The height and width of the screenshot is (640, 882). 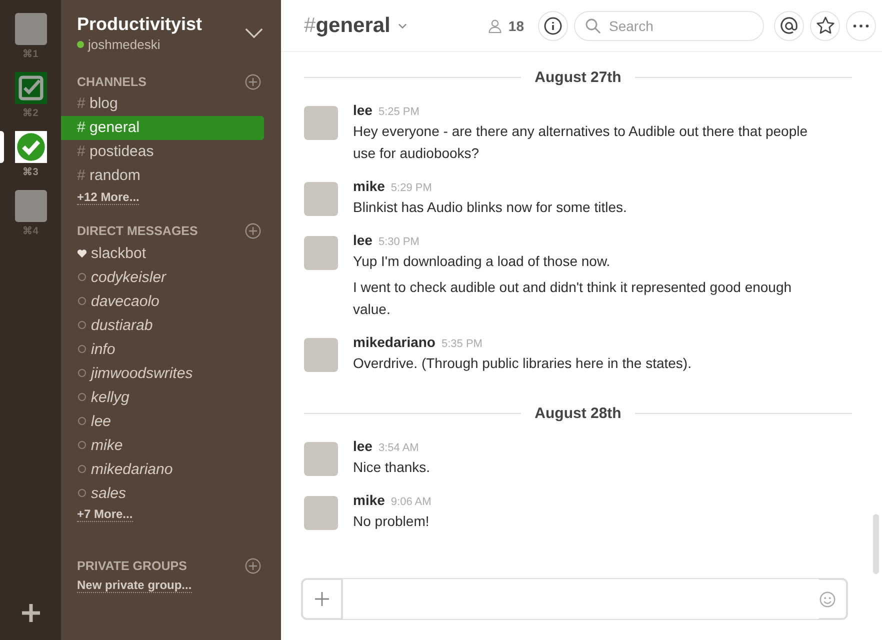 I want to click on username: joshmedeski, so click(x=124, y=44).